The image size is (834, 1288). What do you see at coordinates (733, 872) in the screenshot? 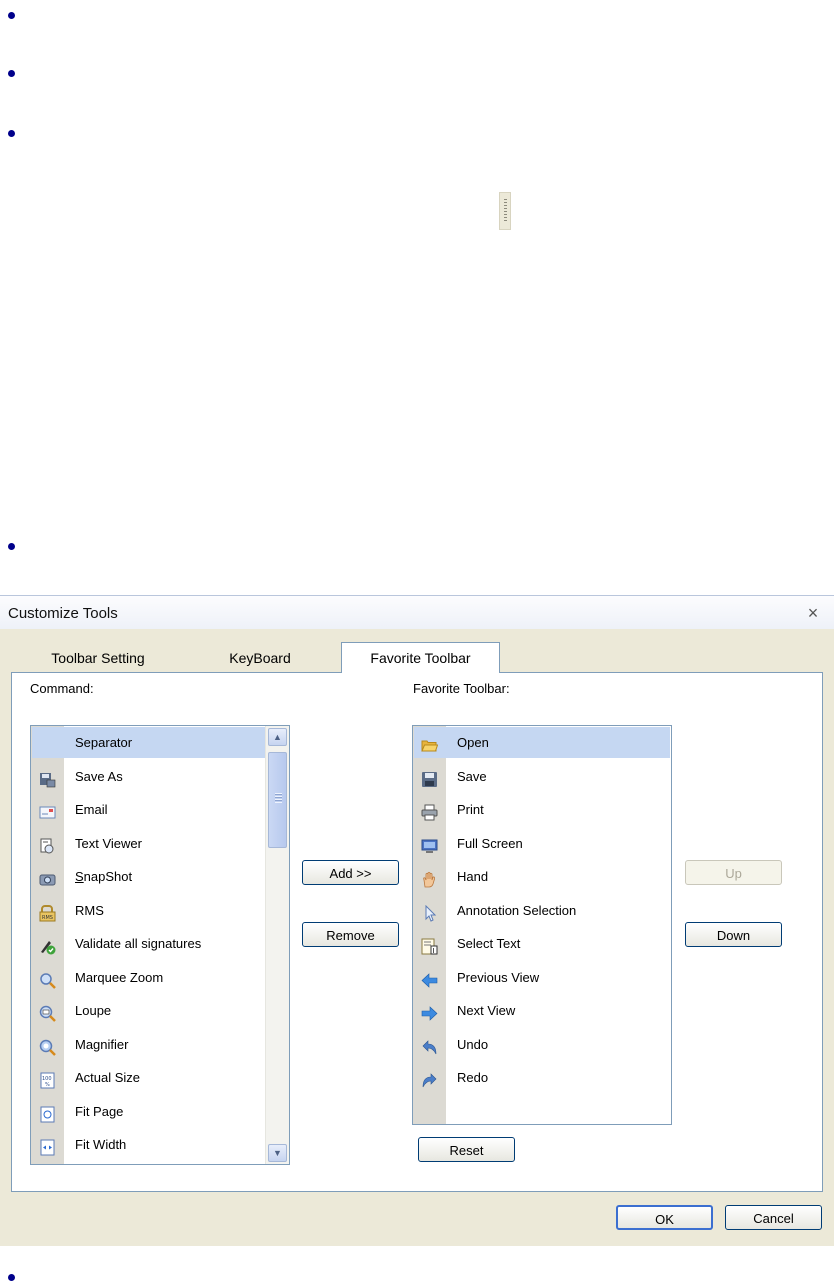
I see `up-button: Up` at bounding box center [733, 872].